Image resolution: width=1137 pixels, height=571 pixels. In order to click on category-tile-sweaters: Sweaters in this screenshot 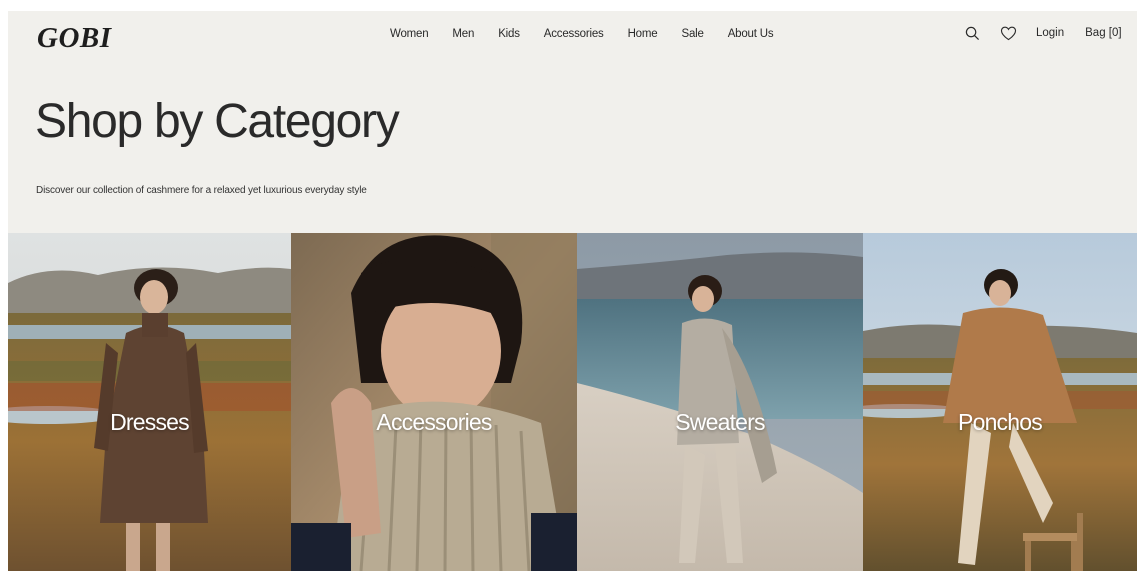, I will do `click(720, 402)`.